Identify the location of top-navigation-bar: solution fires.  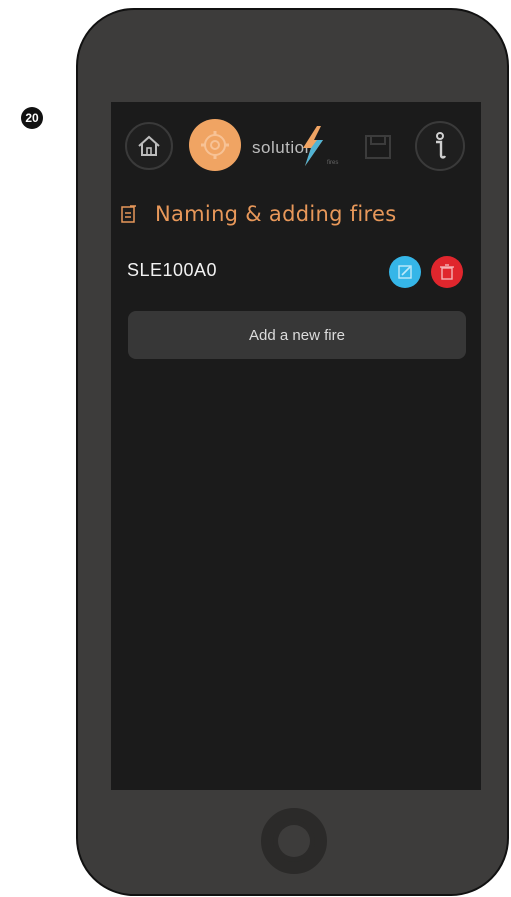
(296, 147).